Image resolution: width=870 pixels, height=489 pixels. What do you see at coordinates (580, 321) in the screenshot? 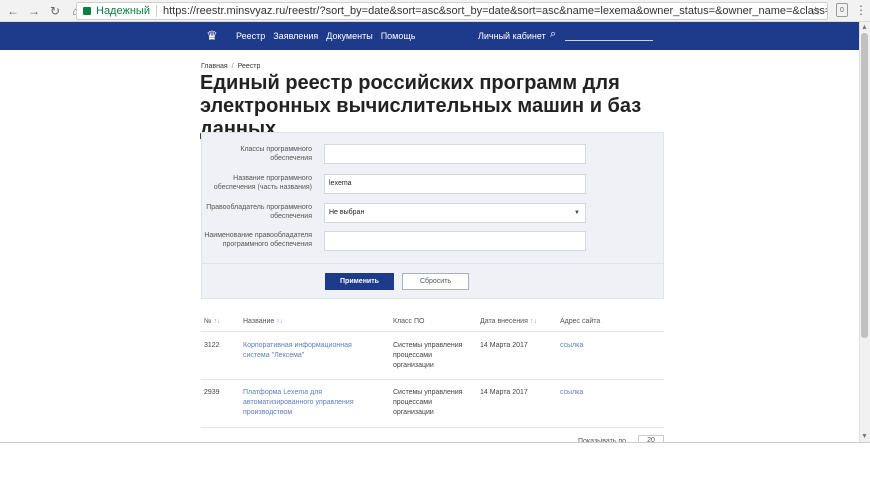
I see `col-site-header: Адрес сайта` at bounding box center [580, 321].